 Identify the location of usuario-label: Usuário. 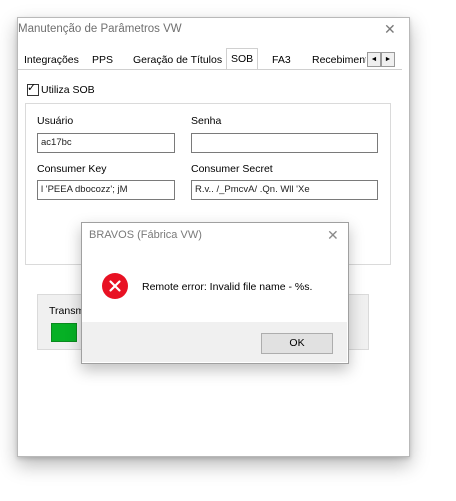
(55, 121).